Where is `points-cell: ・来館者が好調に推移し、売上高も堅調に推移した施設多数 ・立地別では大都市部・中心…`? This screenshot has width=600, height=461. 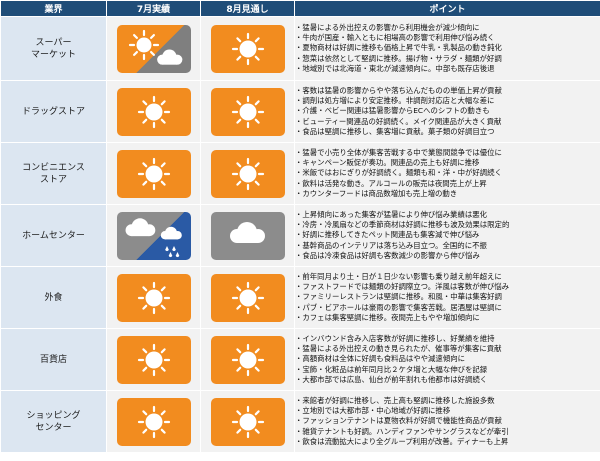
points-cell: ・来館者が好調に推移し、売上高も堅調に推移した施設多数 ・立地別では大都市部・中心… is located at coordinates (447, 421).